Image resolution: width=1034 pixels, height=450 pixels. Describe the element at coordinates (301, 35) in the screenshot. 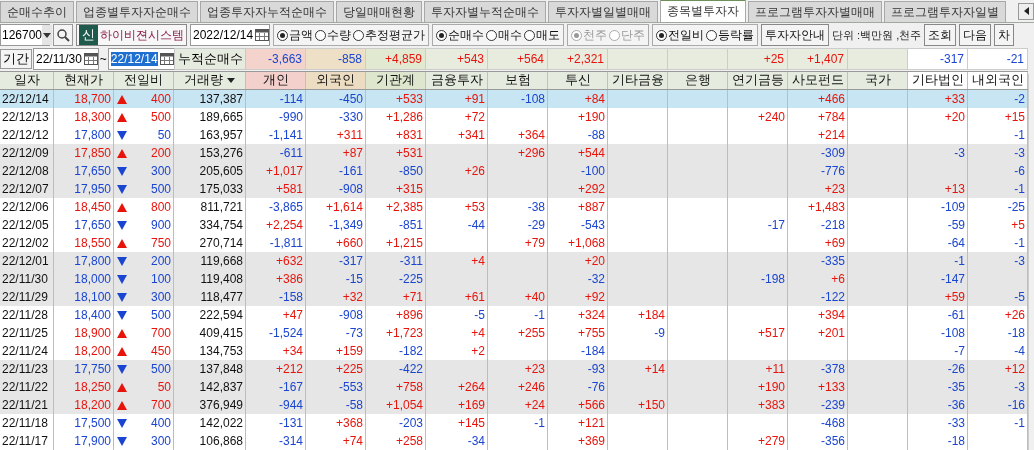

I see `radio-label: 금액` at that location.